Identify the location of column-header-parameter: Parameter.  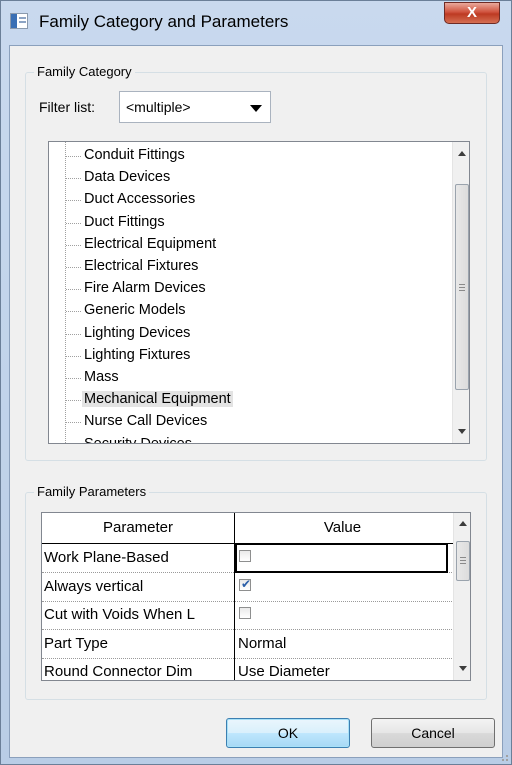
(138, 528).